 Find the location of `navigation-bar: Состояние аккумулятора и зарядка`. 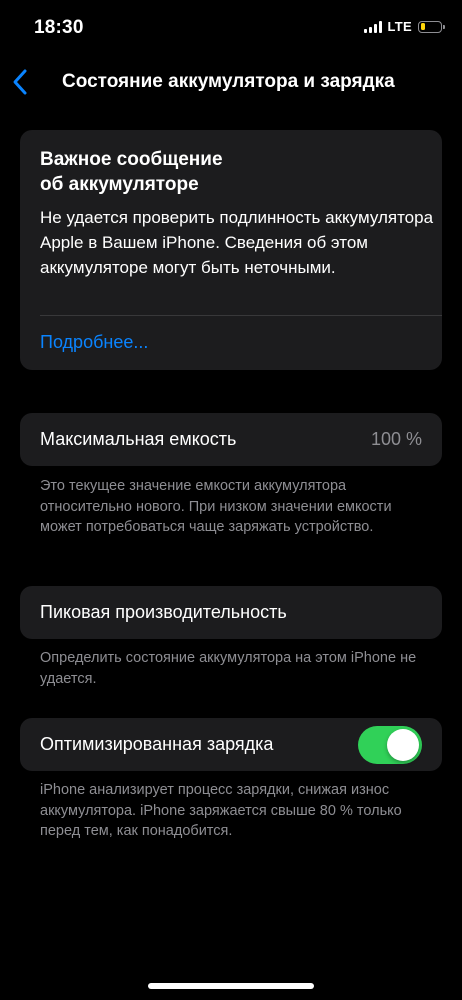

navigation-bar: Состояние аккумулятора и зарядка is located at coordinates (231, 82).